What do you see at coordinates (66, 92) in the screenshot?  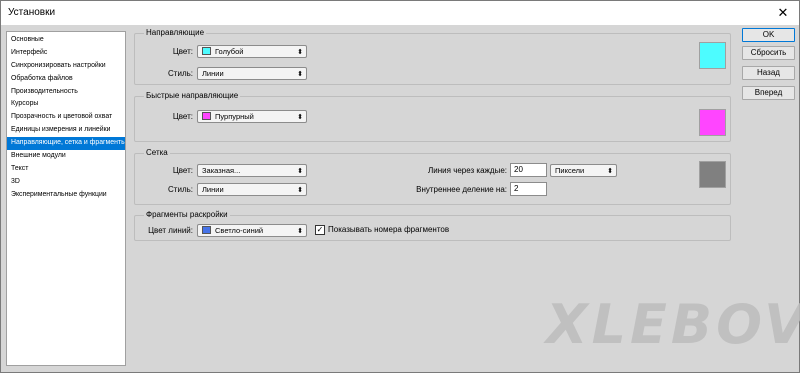 I see `sidebar-item: Производительность` at bounding box center [66, 92].